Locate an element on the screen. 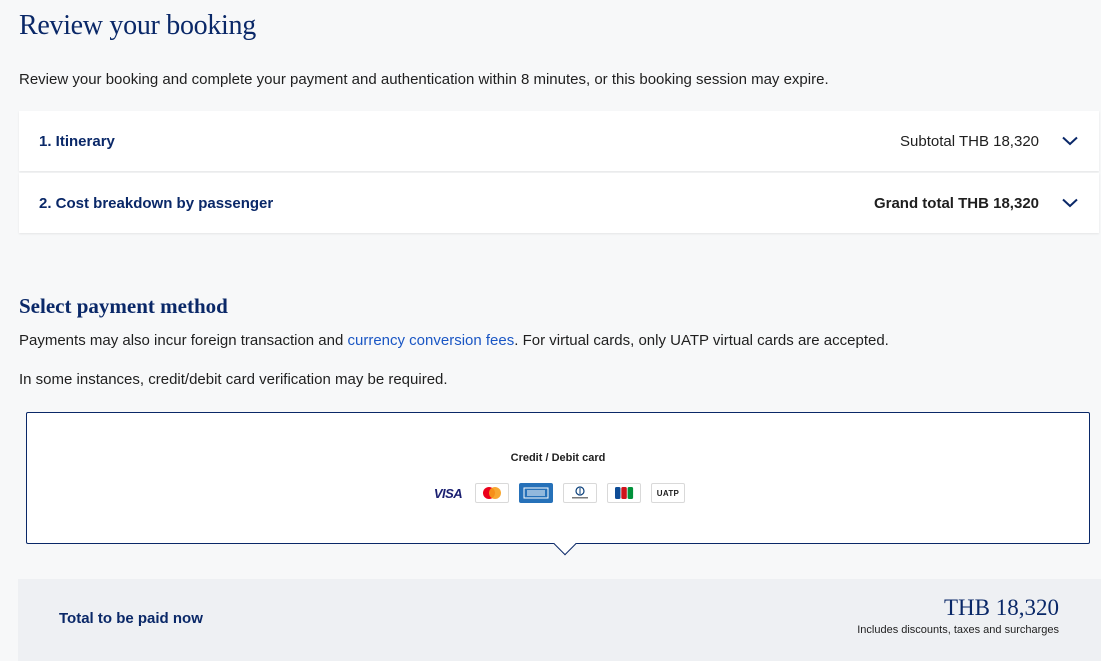 This screenshot has width=1101, height=661. grand-total: Grand total THB 18,320 is located at coordinates (956, 203).